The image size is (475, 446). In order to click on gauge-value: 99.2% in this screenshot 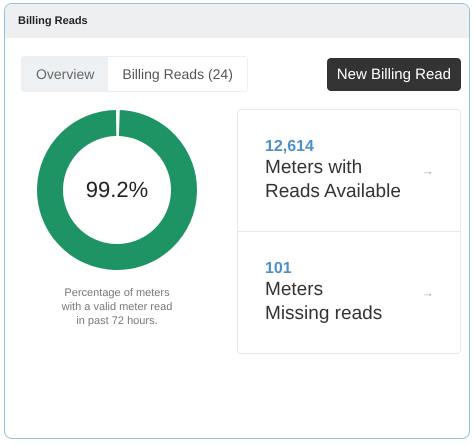, I will do `click(117, 190)`.